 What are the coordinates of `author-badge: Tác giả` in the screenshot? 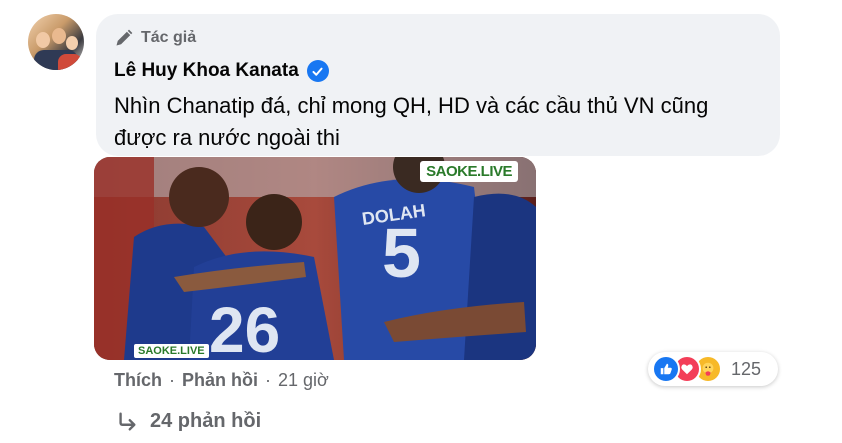 It's located at (438, 38).